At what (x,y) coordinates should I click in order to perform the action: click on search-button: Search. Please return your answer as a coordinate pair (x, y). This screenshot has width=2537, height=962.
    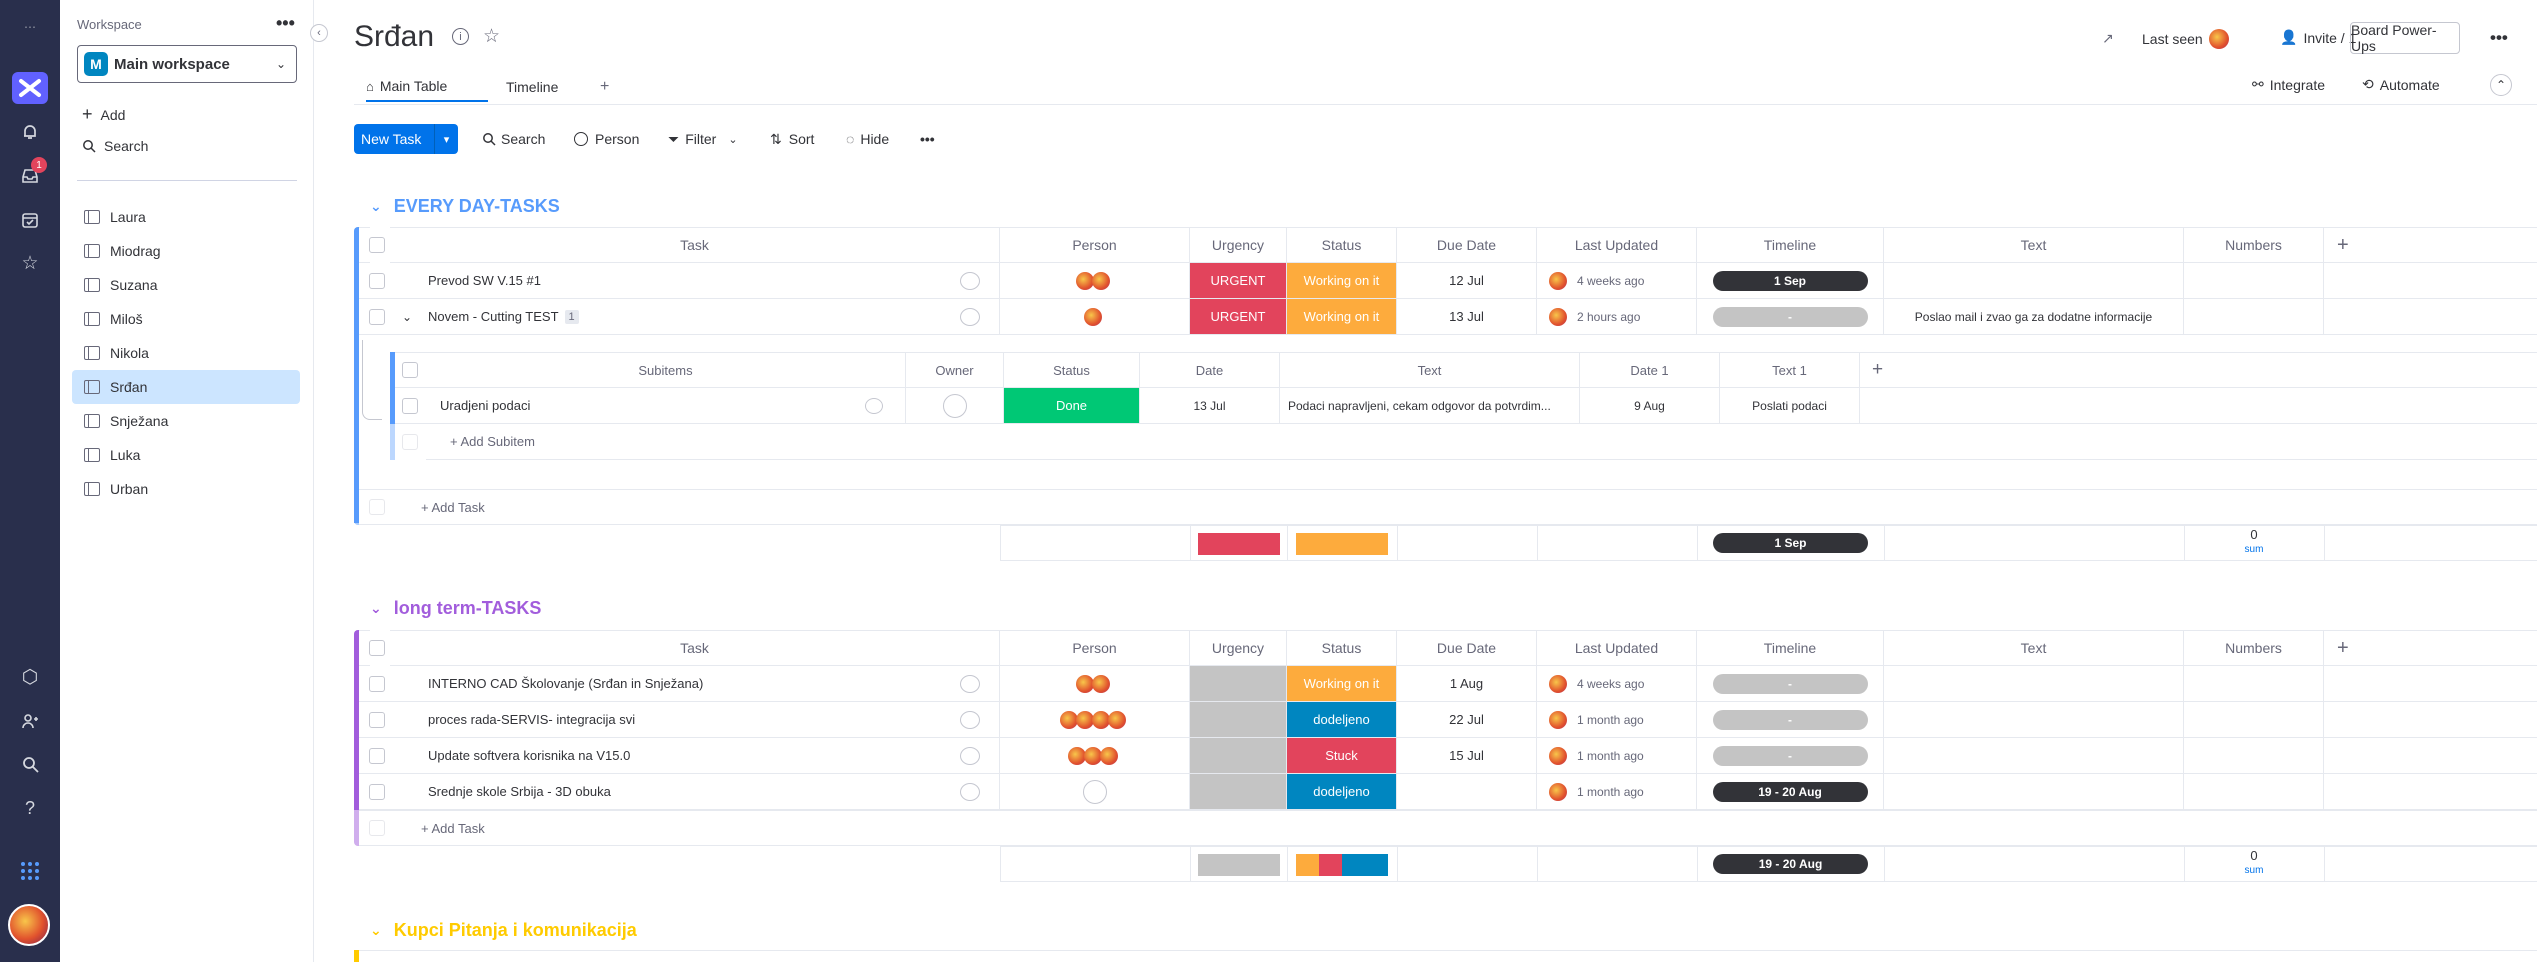
    Looking at the image, I should click on (513, 139).